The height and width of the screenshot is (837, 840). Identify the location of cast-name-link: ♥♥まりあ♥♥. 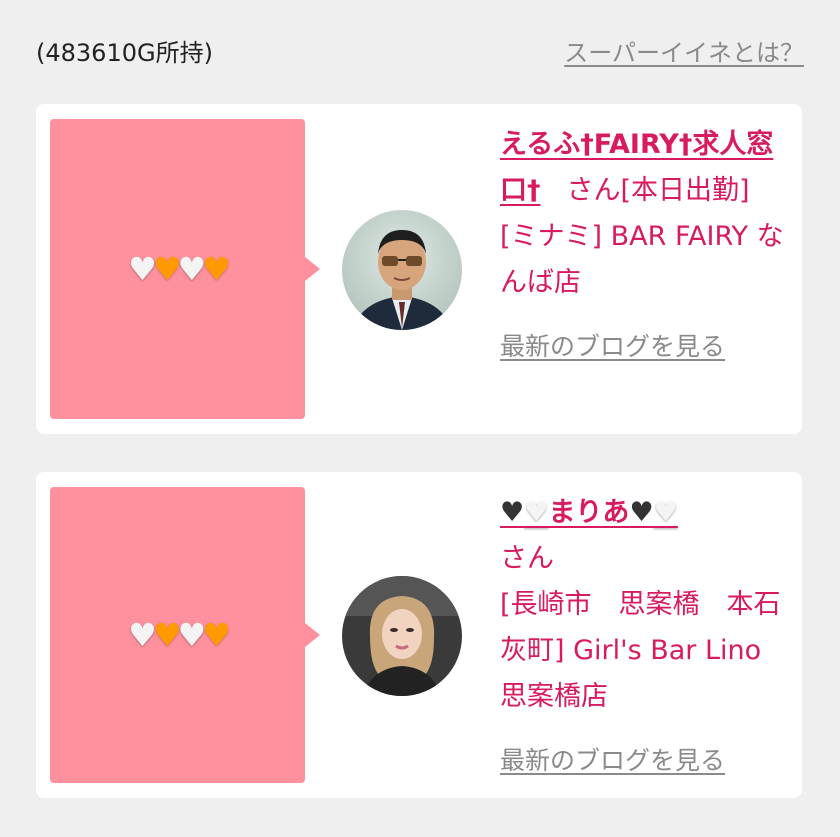
(589, 512).